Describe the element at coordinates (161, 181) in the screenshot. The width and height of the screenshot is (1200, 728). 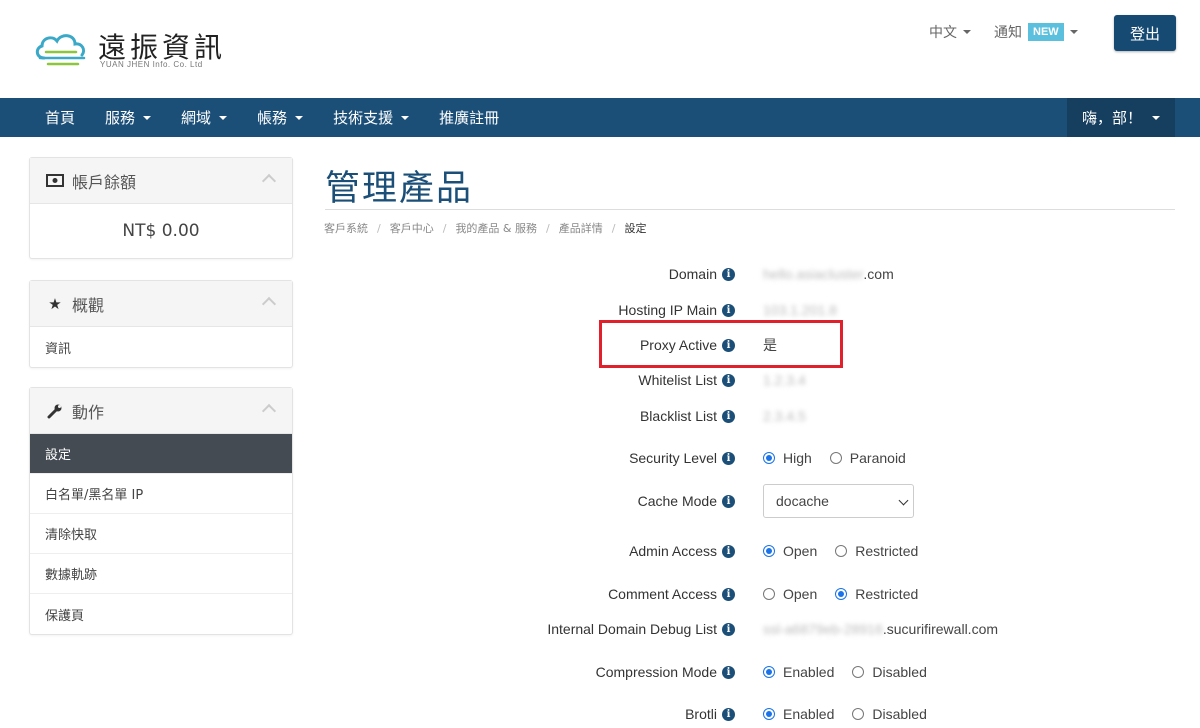
I see `panel-header: 帳戶餘額` at that location.